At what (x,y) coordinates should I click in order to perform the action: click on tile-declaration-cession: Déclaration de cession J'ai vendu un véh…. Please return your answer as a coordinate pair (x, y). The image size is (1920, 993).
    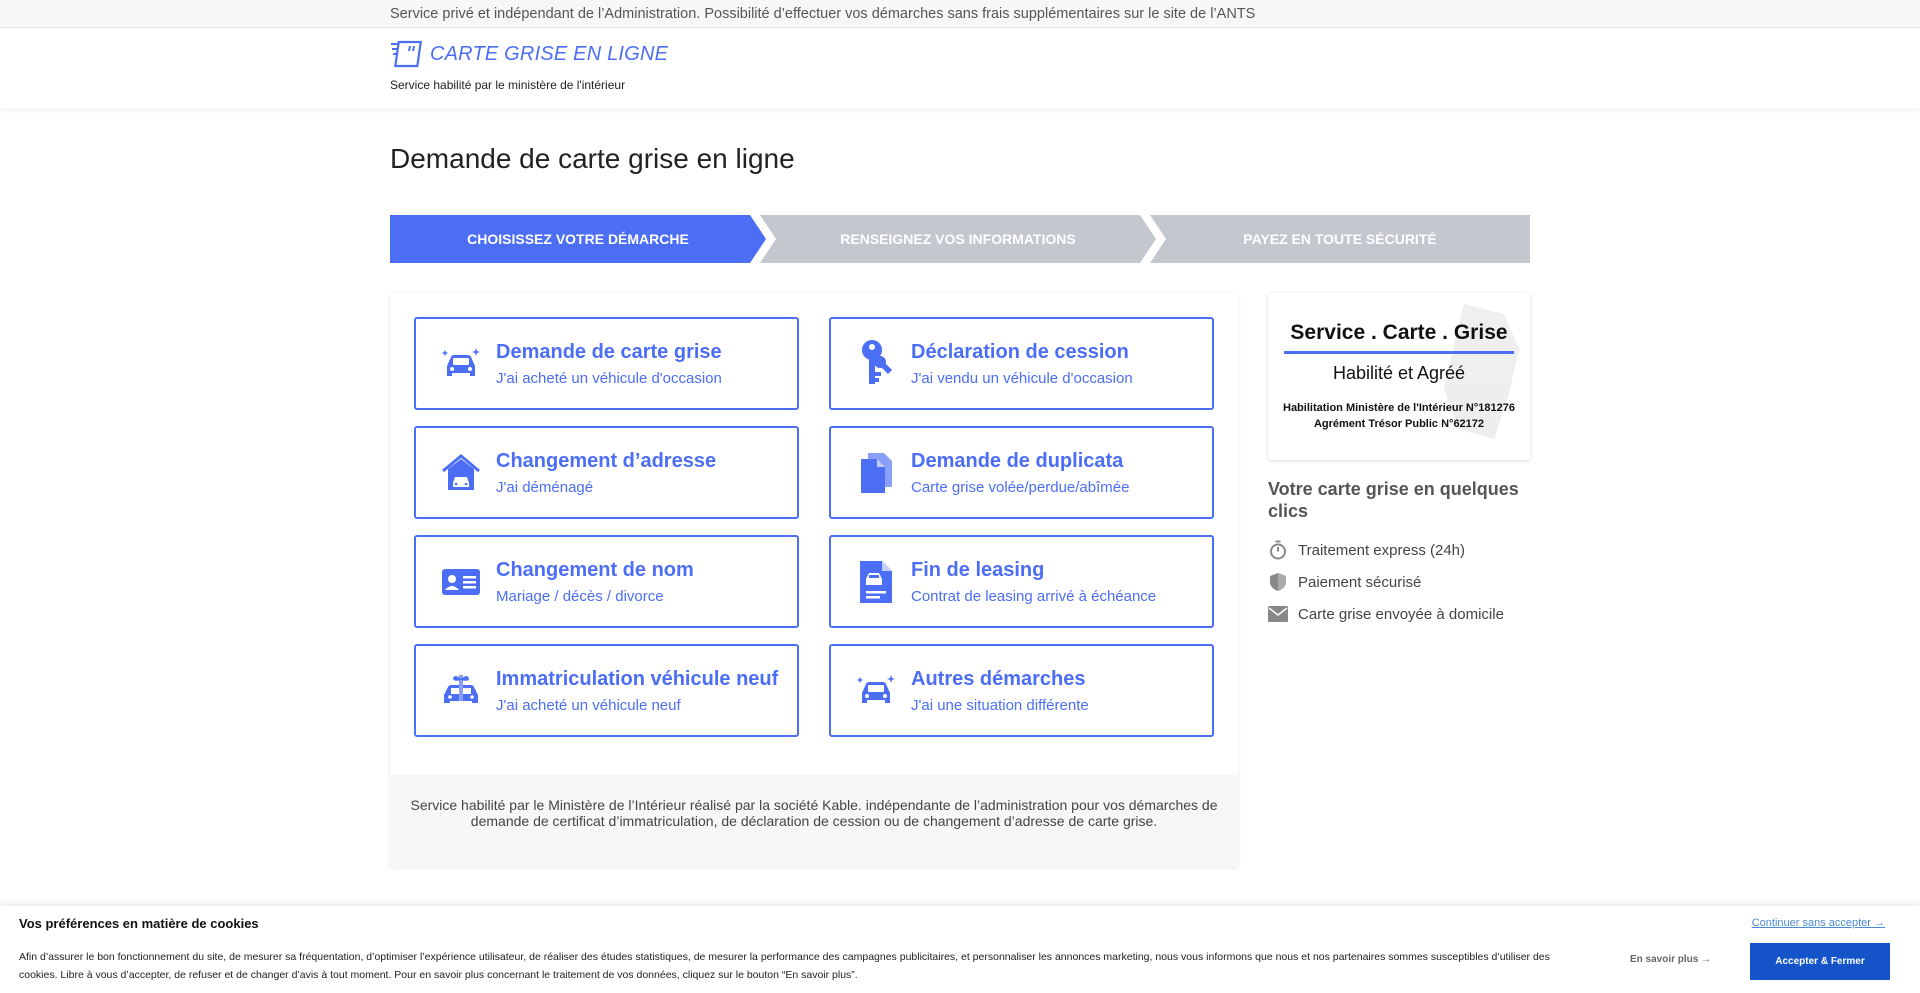
    Looking at the image, I should click on (1021, 363).